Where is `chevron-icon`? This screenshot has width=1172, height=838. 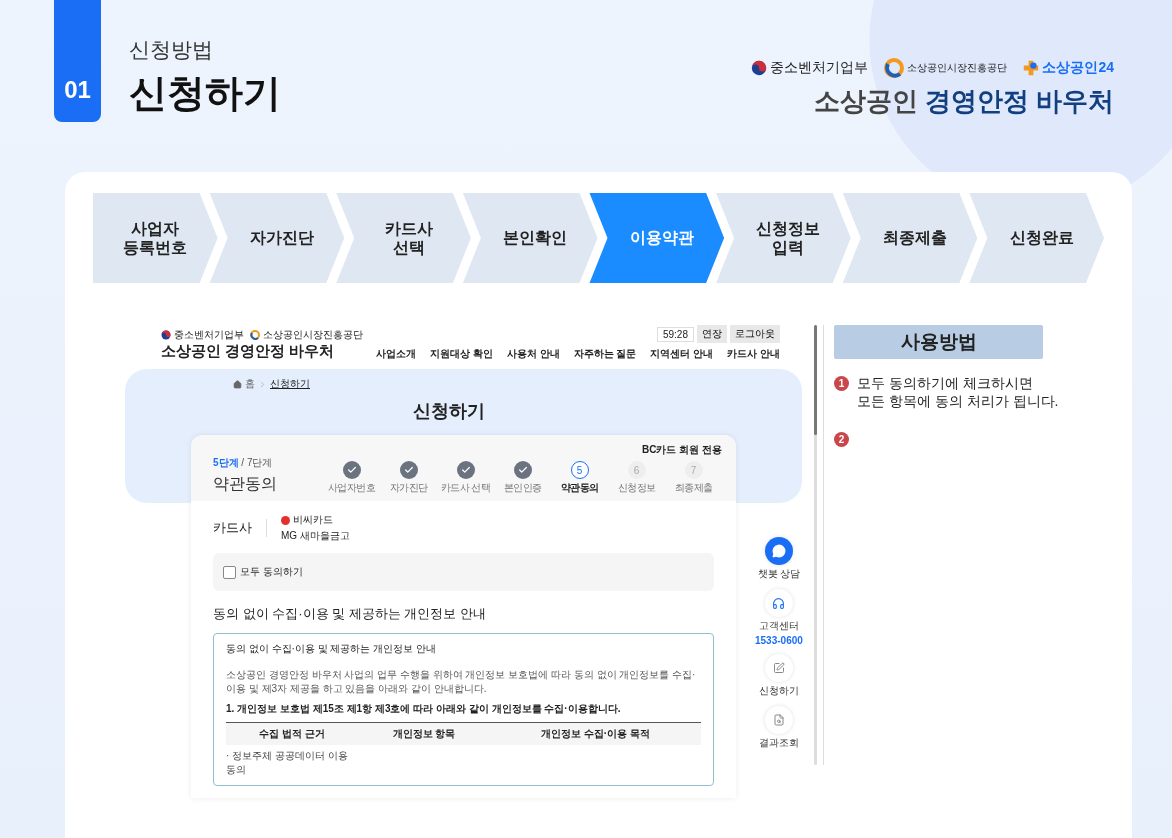 chevron-icon is located at coordinates (262, 384).